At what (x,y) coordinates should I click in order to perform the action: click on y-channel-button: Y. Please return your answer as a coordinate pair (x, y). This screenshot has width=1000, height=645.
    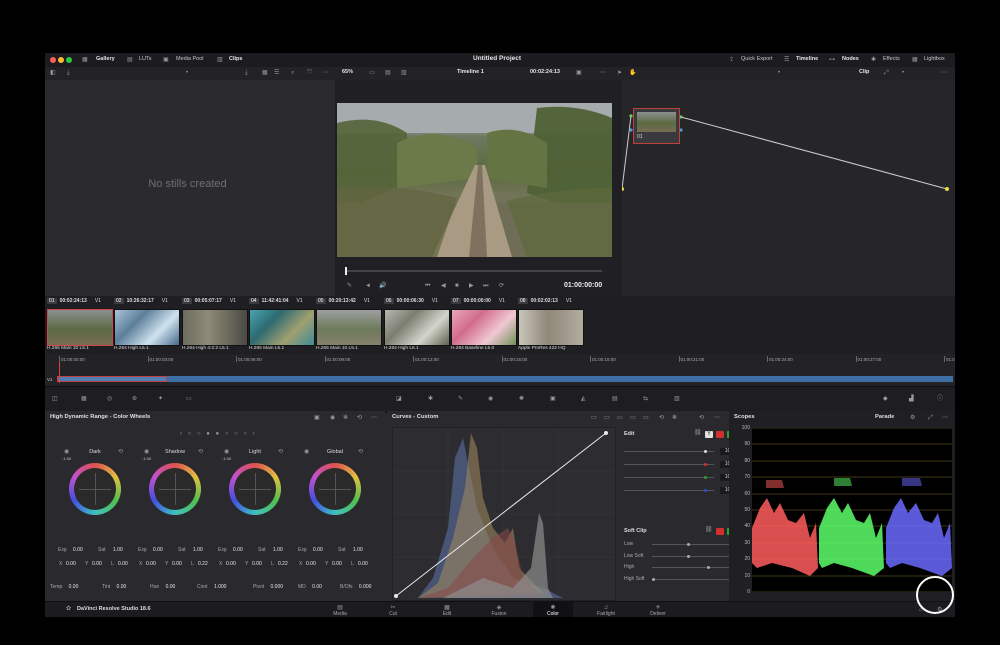
    Looking at the image, I should click on (709, 434).